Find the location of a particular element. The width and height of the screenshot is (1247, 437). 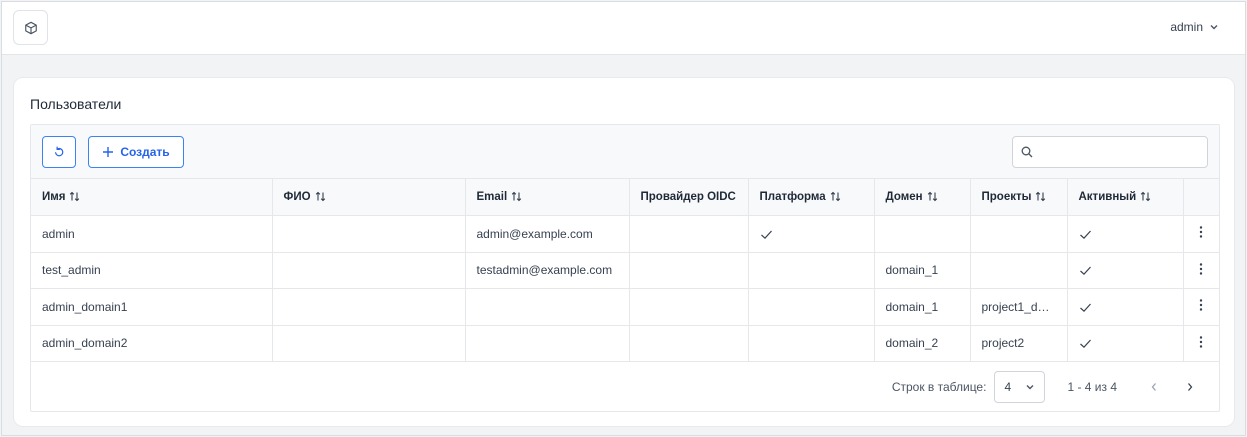

user-menu-label: admin is located at coordinates (1186, 27).